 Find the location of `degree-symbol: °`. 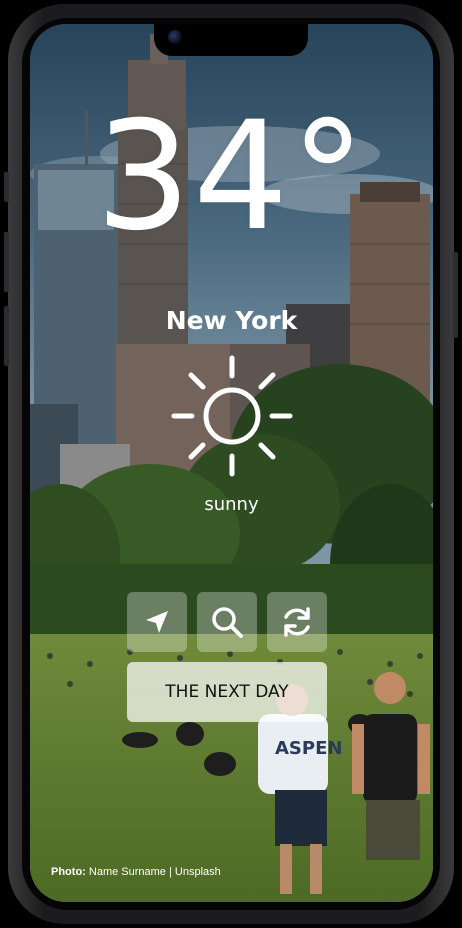

degree-symbol: ° is located at coordinates (329, 177).